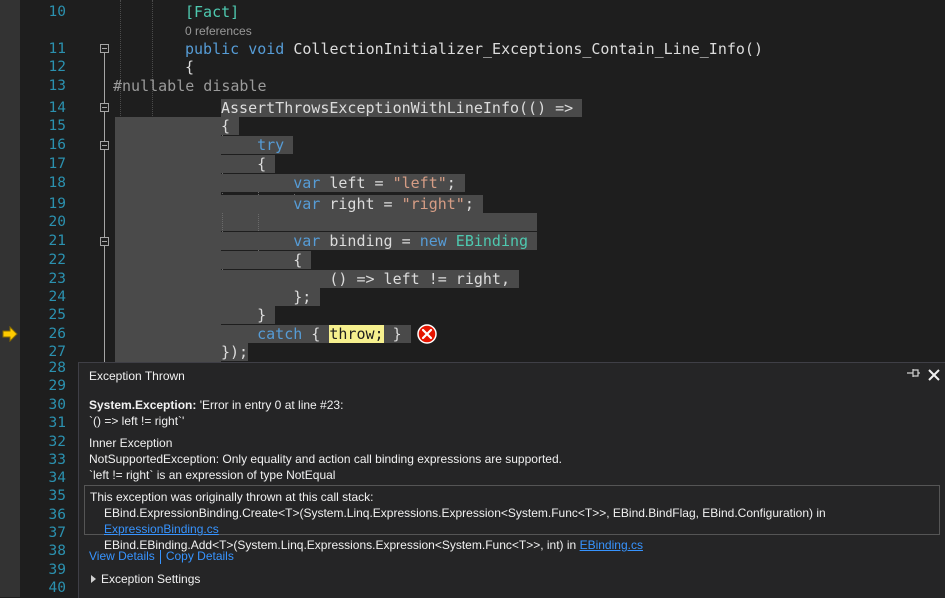  Describe the element at coordinates (57, 67) in the screenshot. I see `line-number: 12` at that location.